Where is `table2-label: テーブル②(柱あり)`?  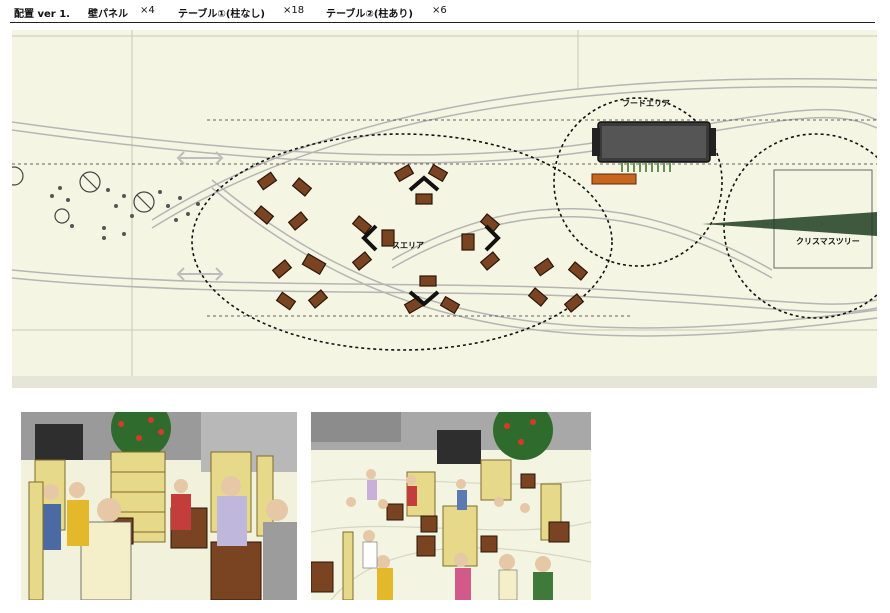 table2-label: テーブル②(柱あり) is located at coordinates (370, 14).